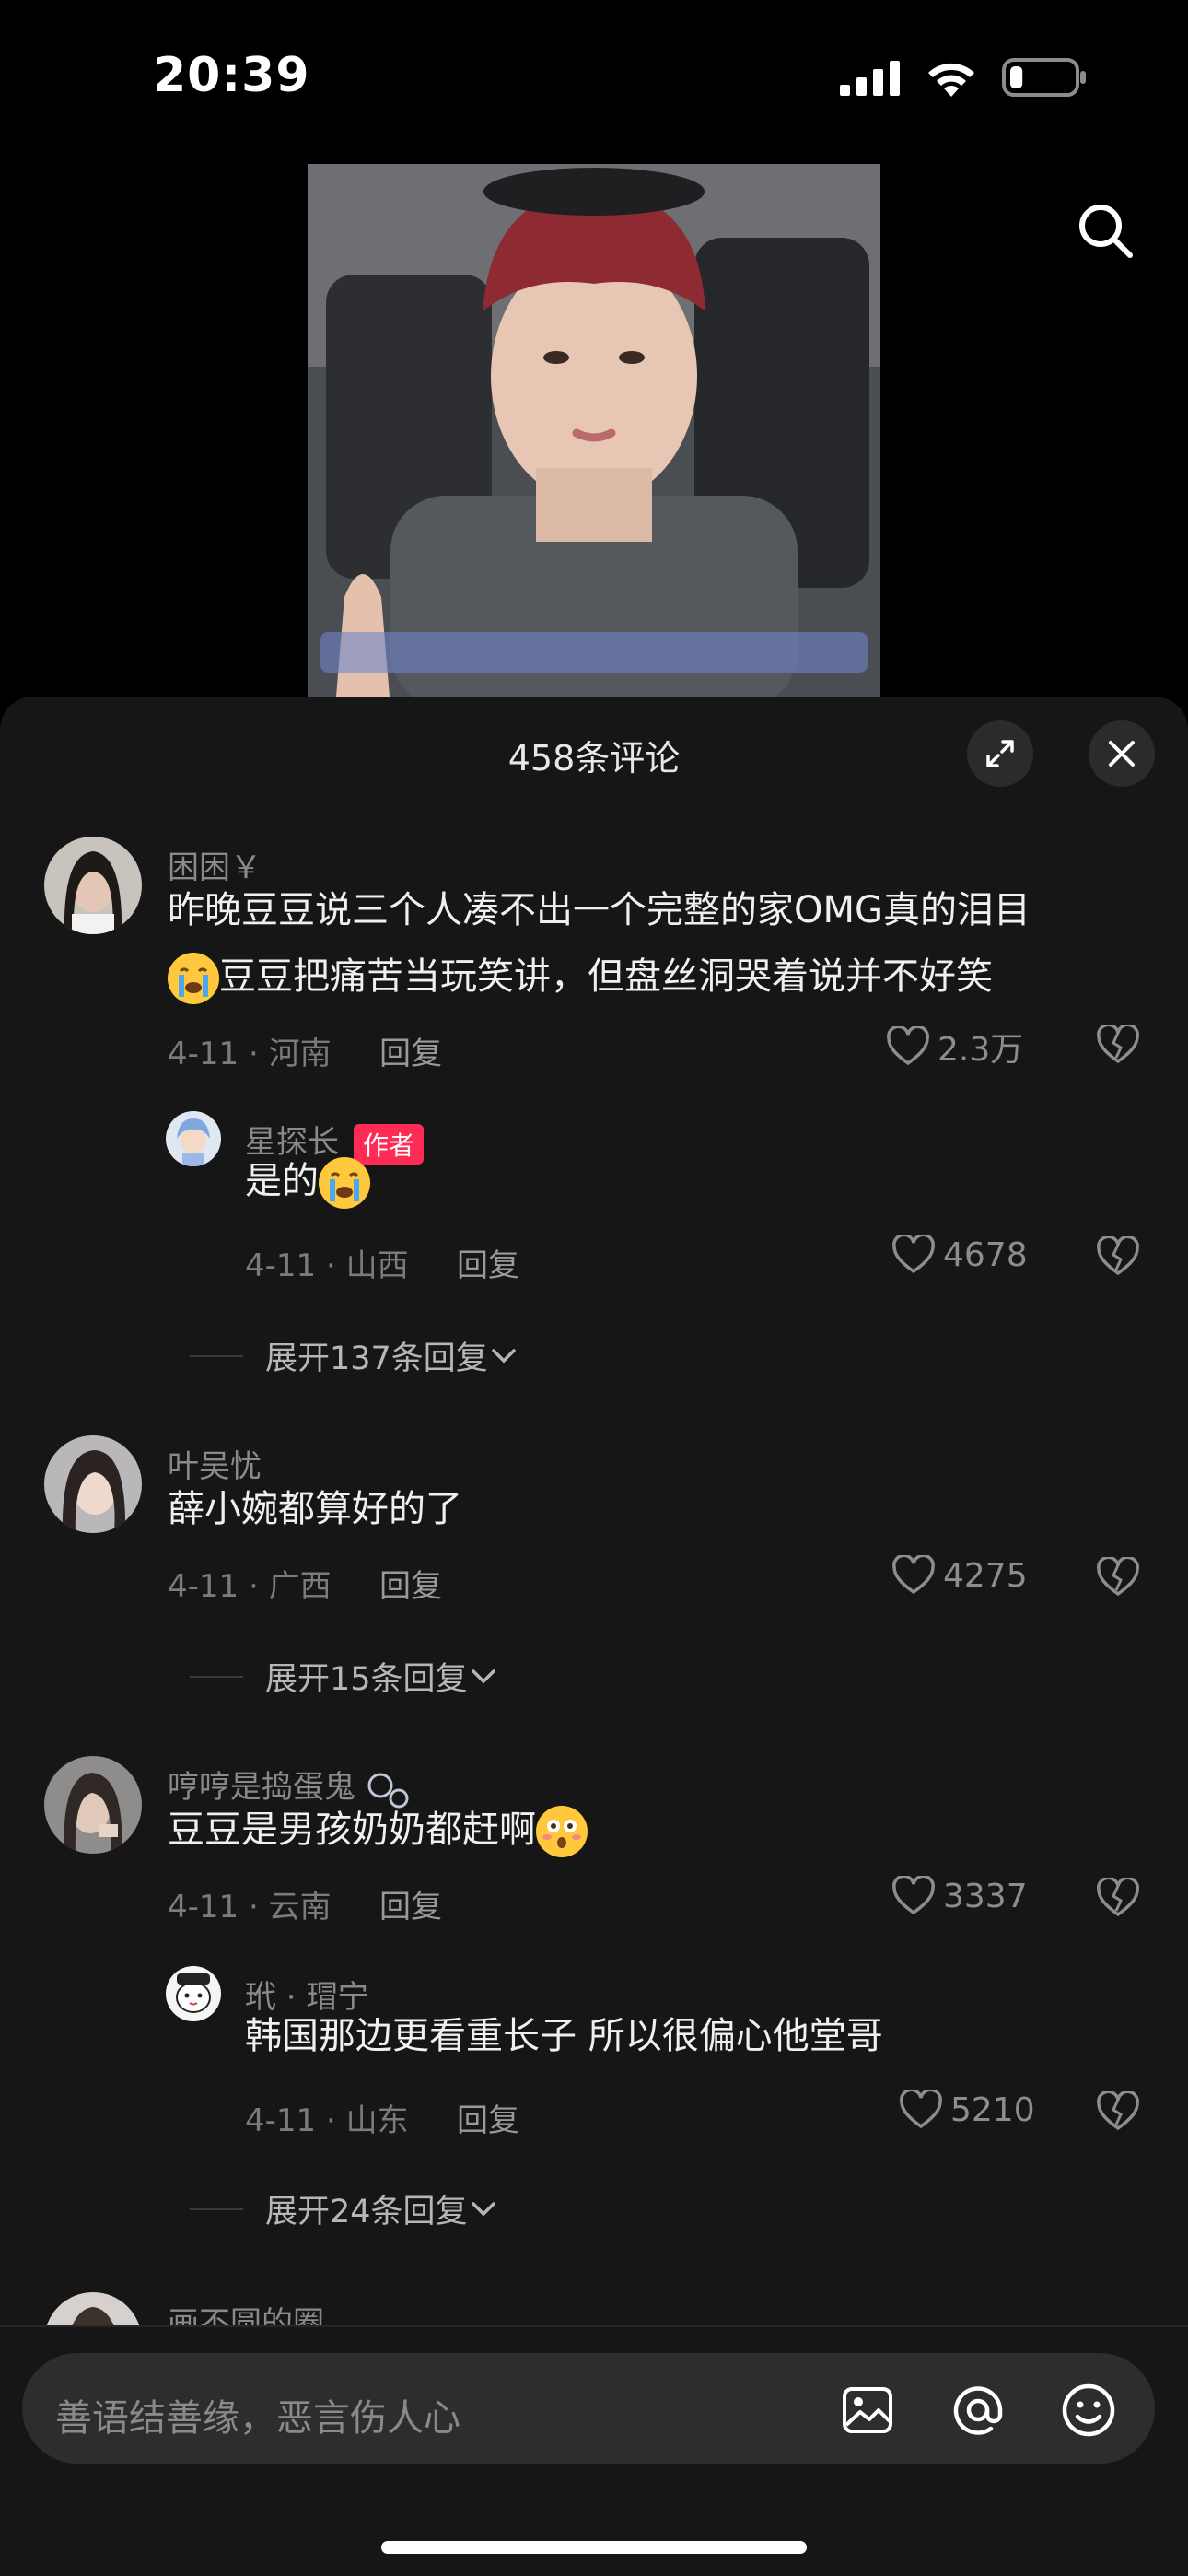 This screenshot has height=2576, width=1188. Describe the element at coordinates (606, 976) in the screenshot. I see `comment-text-continued: 豆豆把痛苦当玩笑讲，但盘丝洞哭着说并不好笑` at that location.